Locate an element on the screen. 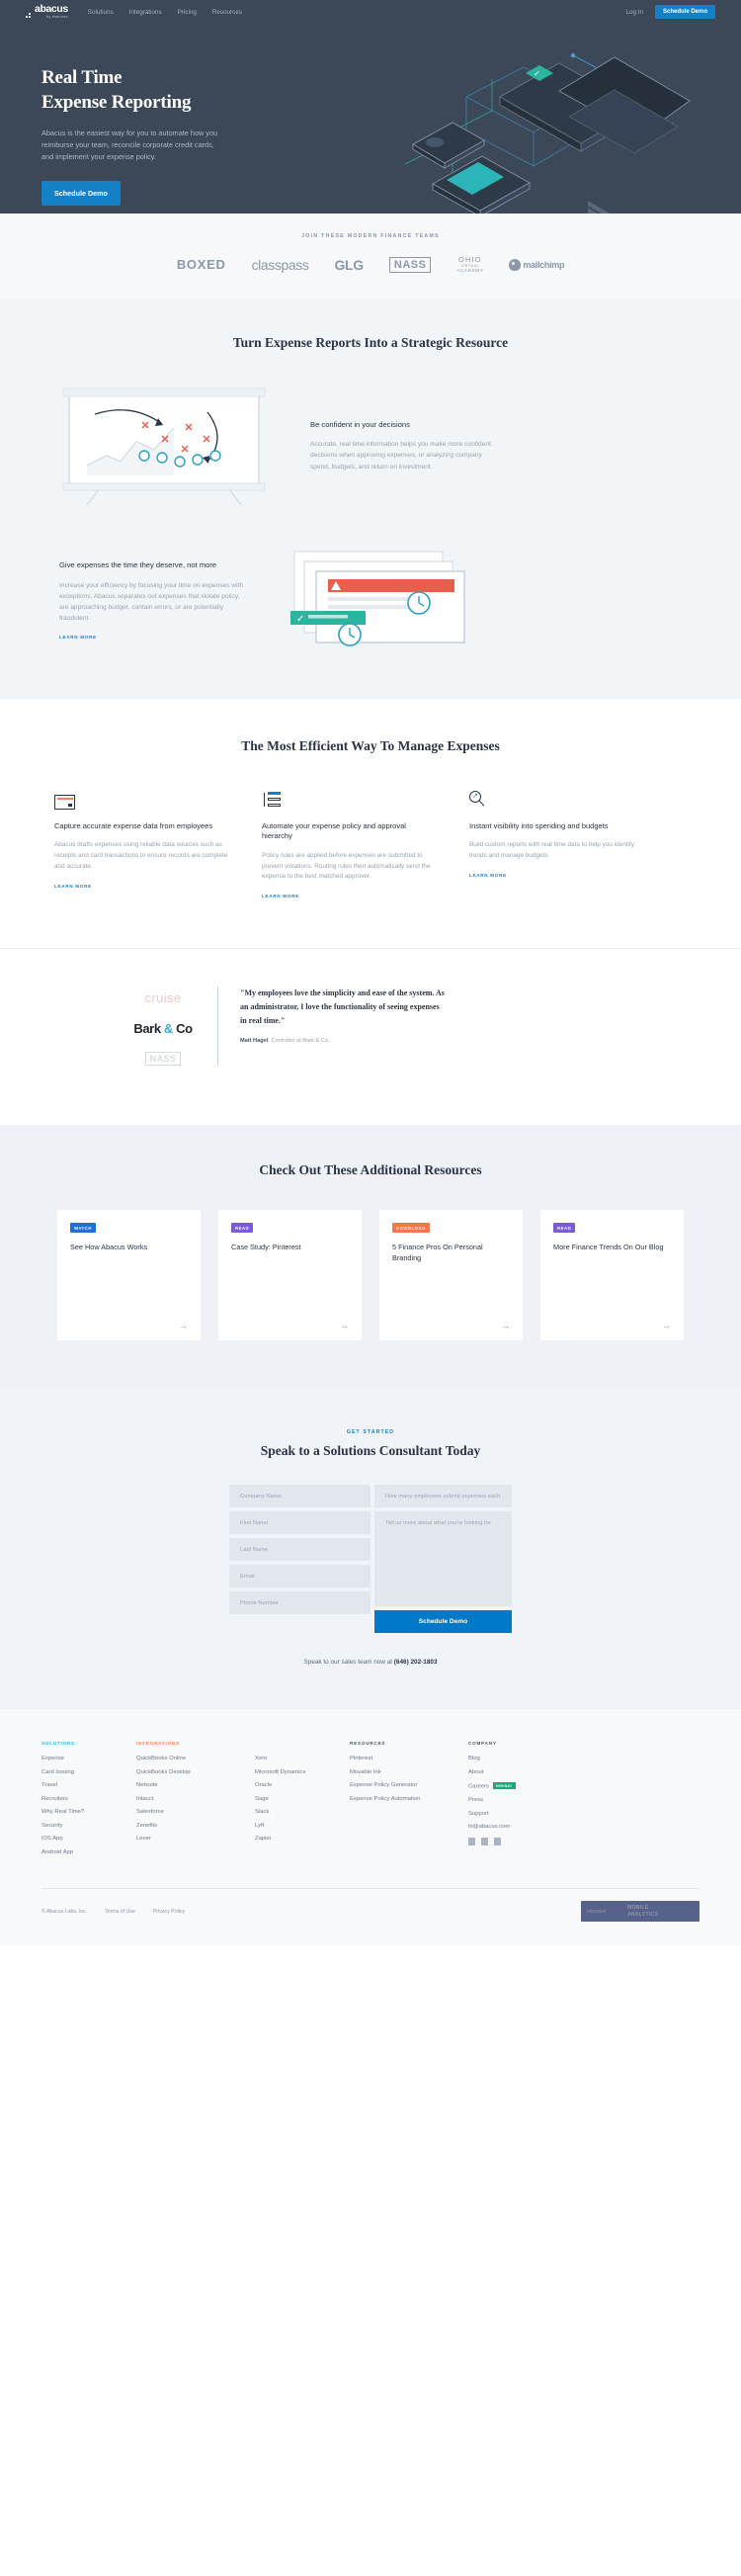  footer-link-support: Support is located at coordinates (515, 1814).